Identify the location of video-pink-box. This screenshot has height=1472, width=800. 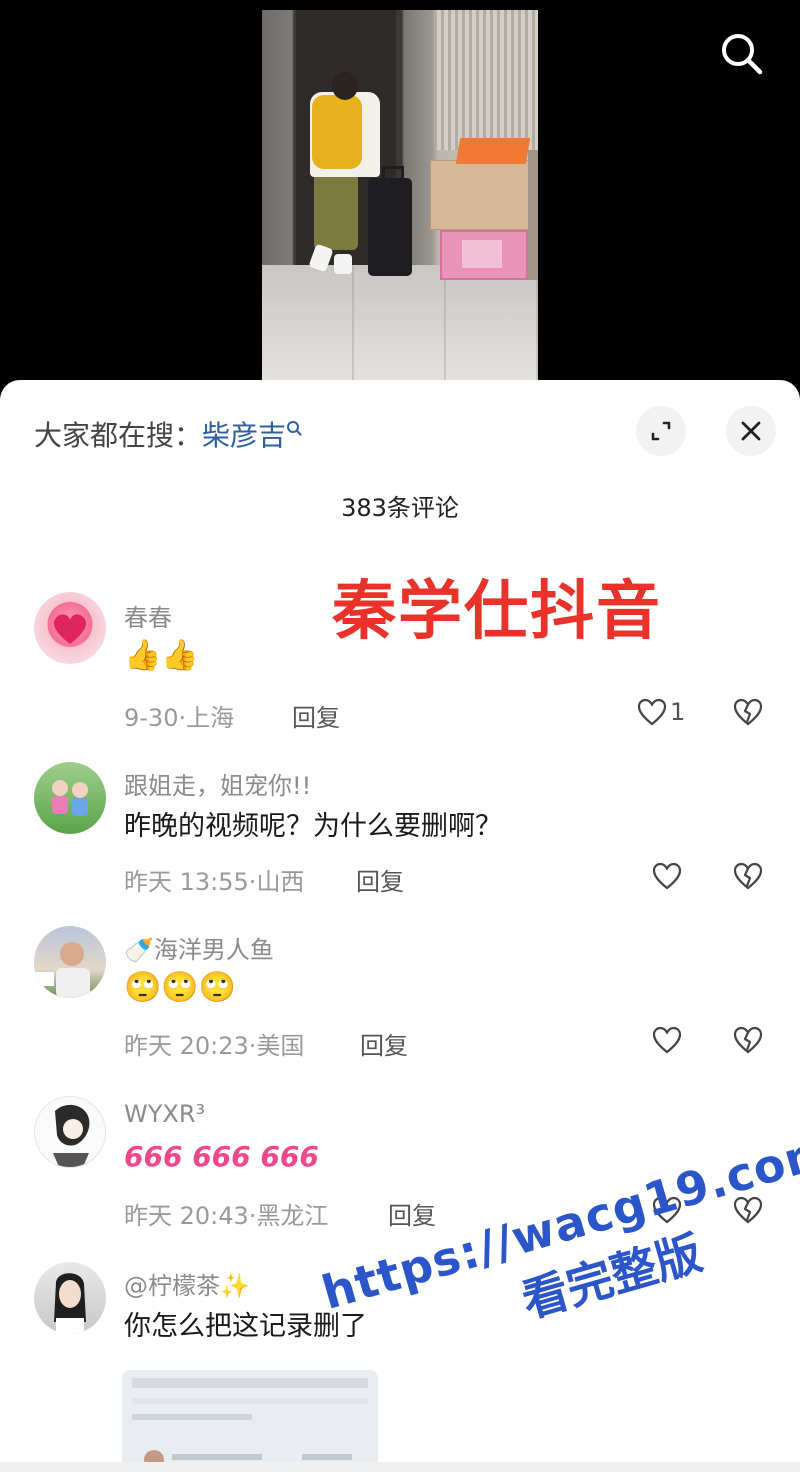
(484, 255).